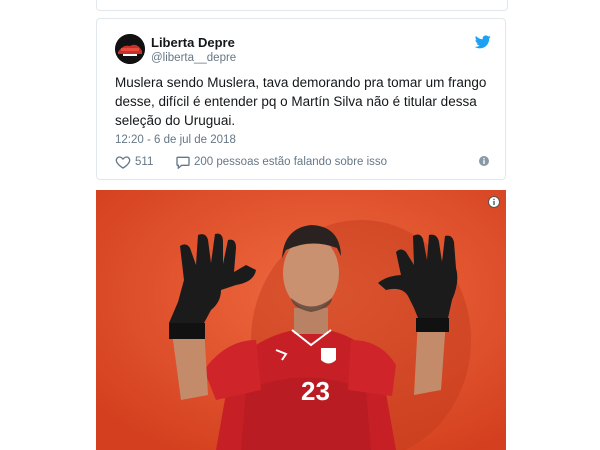 The image size is (600, 450). I want to click on heart-icon, so click(123, 162).